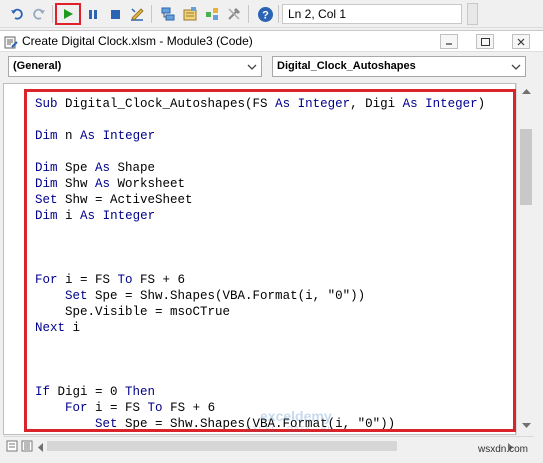 This screenshot has height=463, width=543. I want to click on restore-button, so click(485, 41).